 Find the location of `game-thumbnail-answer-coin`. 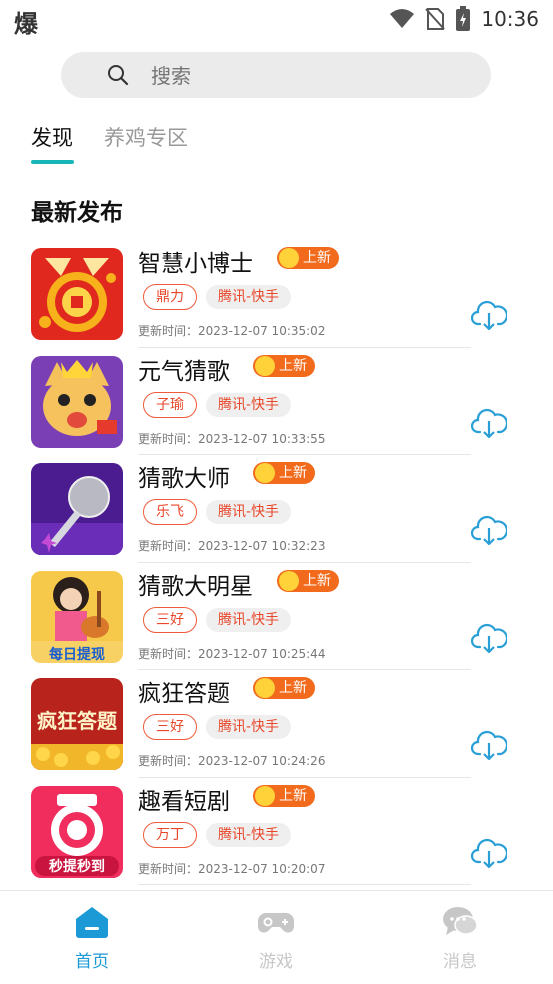

game-thumbnail-answer-coin is located at coordinates (77, 294).